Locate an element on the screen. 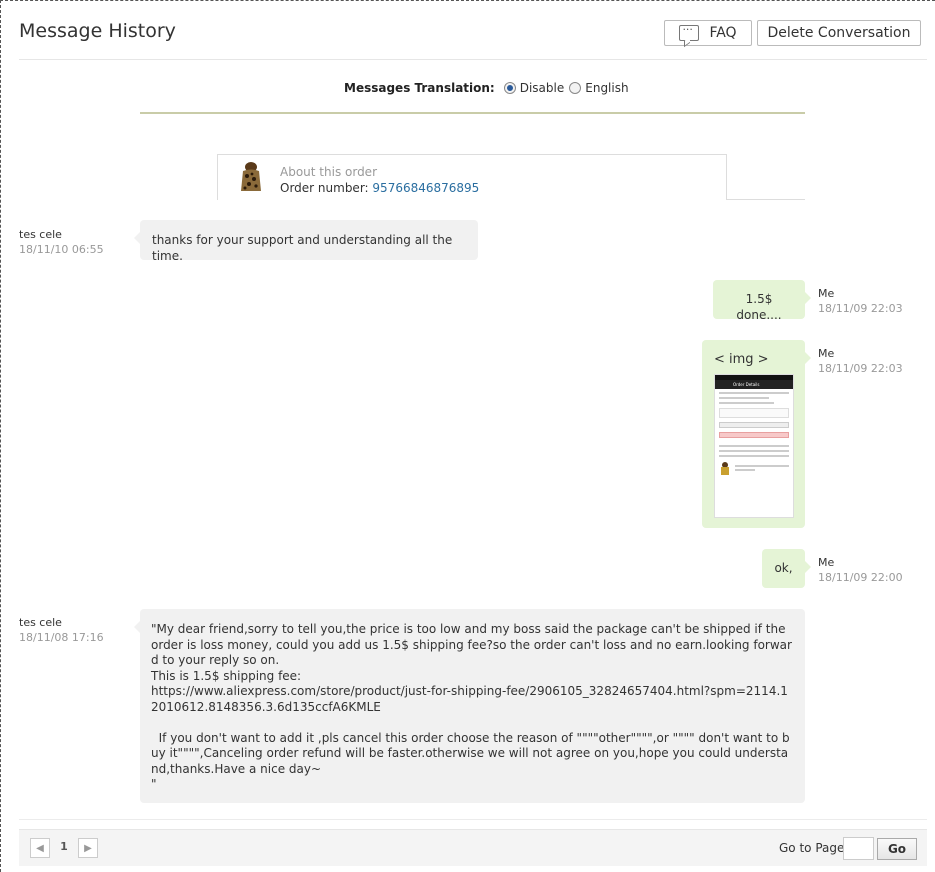 The height and width of the screenshot is (872, 935). order-number-row: Order number: 95766846876895 is located at coordinates (379, 188).